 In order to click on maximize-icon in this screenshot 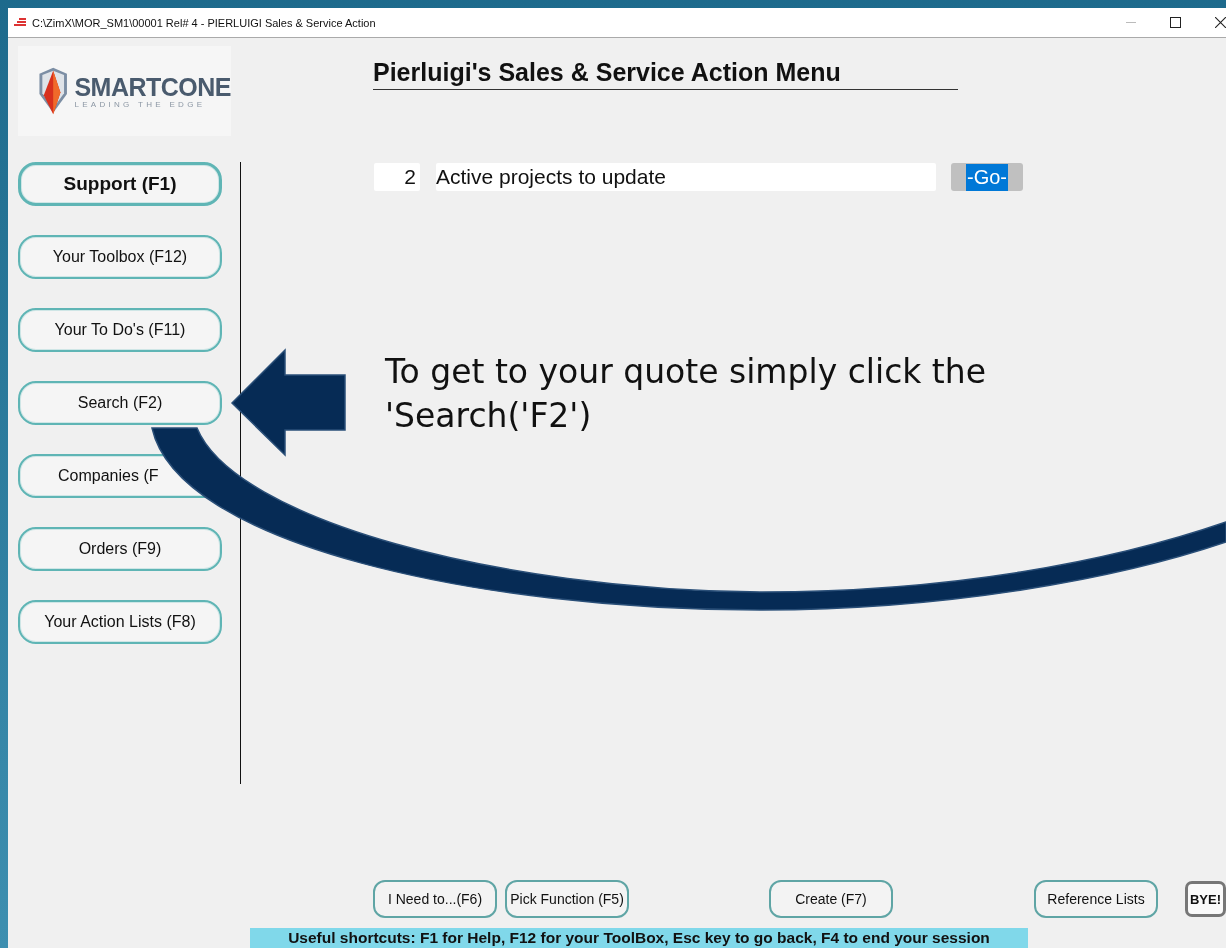, I will do `click(1175, 22)`.